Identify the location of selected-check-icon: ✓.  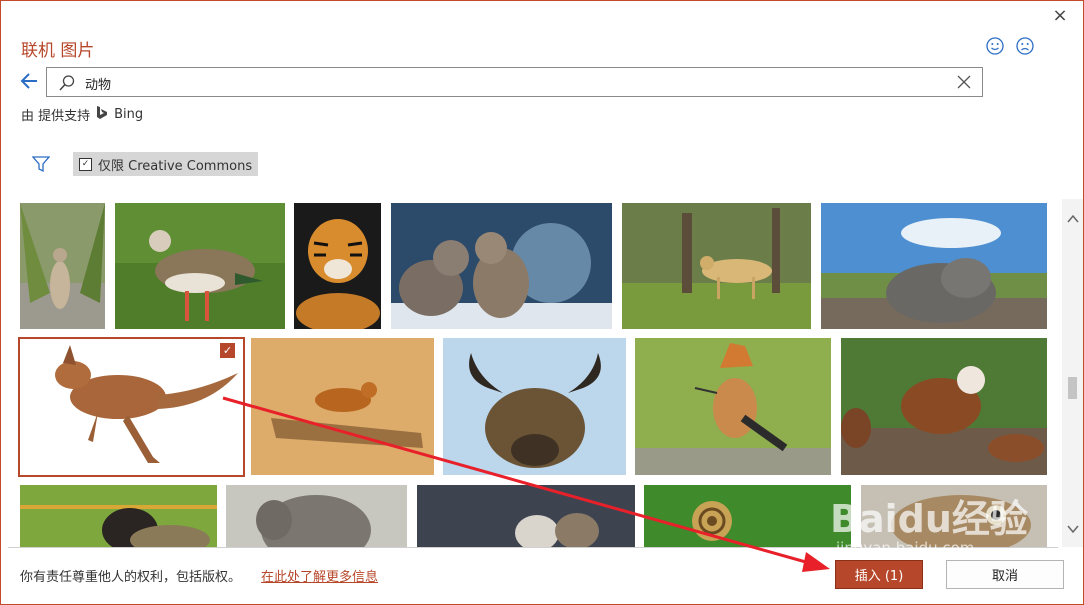
(227, 350).